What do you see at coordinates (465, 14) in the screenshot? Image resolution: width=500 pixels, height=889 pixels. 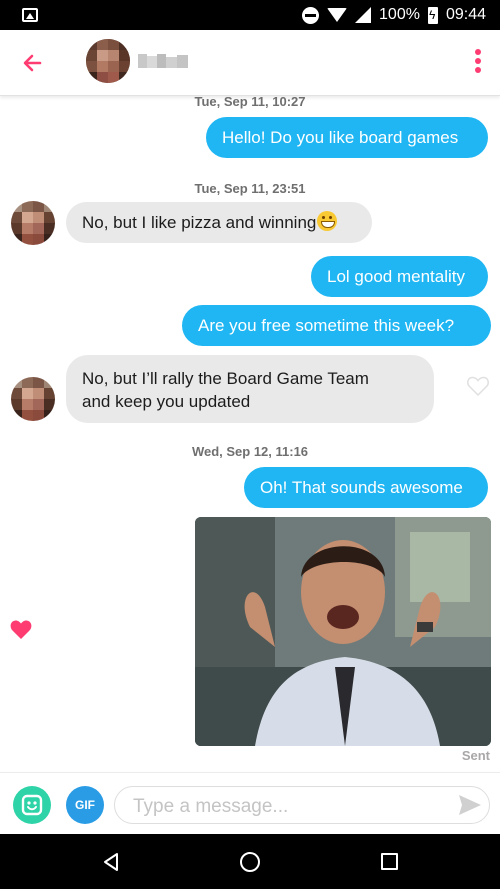 I see `clock: 09:44` at bounding box center [465, 14].